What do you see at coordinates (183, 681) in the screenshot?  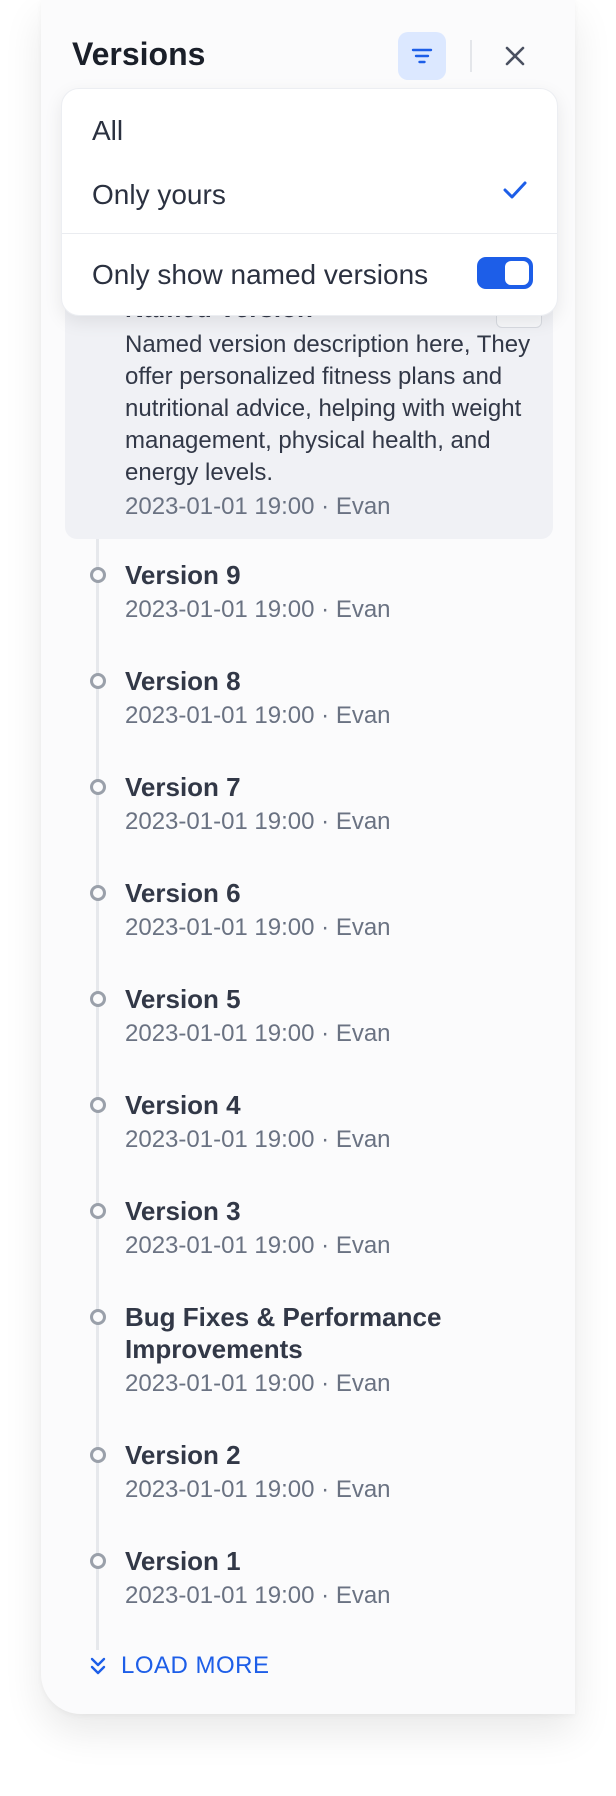 I see `version-title: Version 8` at bounding box center [183, 681].